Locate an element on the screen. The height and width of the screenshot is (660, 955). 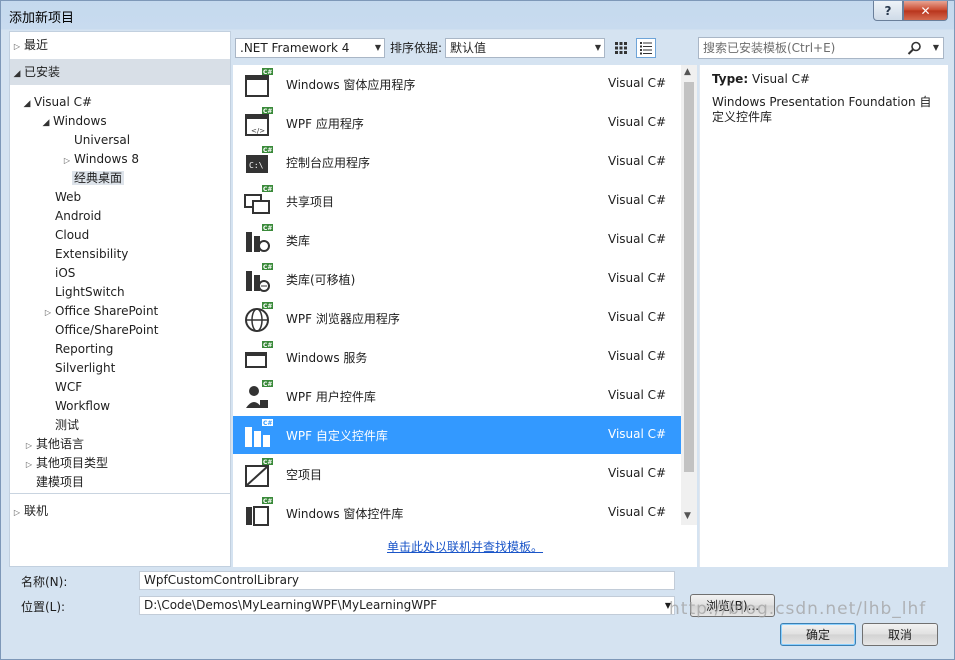
tree-item-test: 测试 is located at coordinates (67, 425).